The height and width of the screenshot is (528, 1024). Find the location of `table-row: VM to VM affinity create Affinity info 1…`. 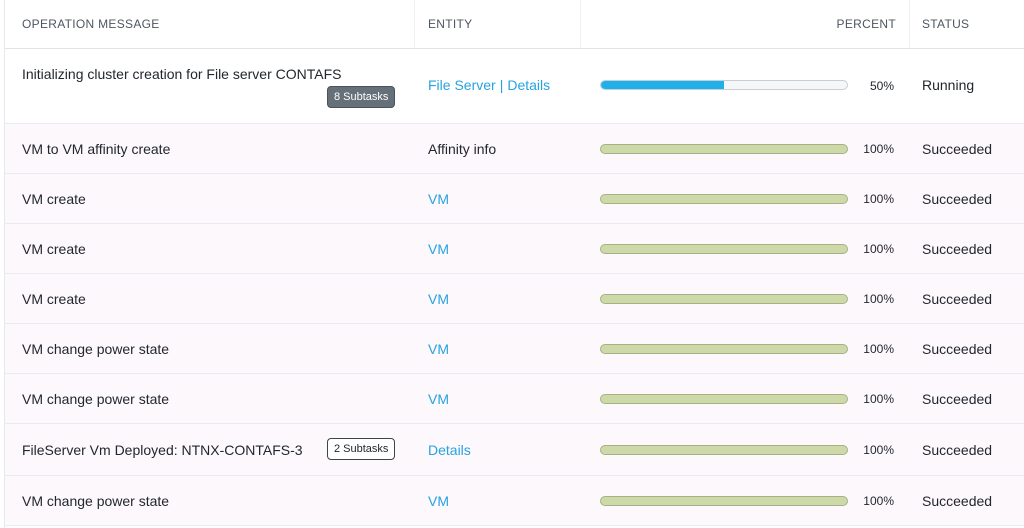

table-row: VM to VM affinity create Affinity info 1… is located at coordinates (514, 149).